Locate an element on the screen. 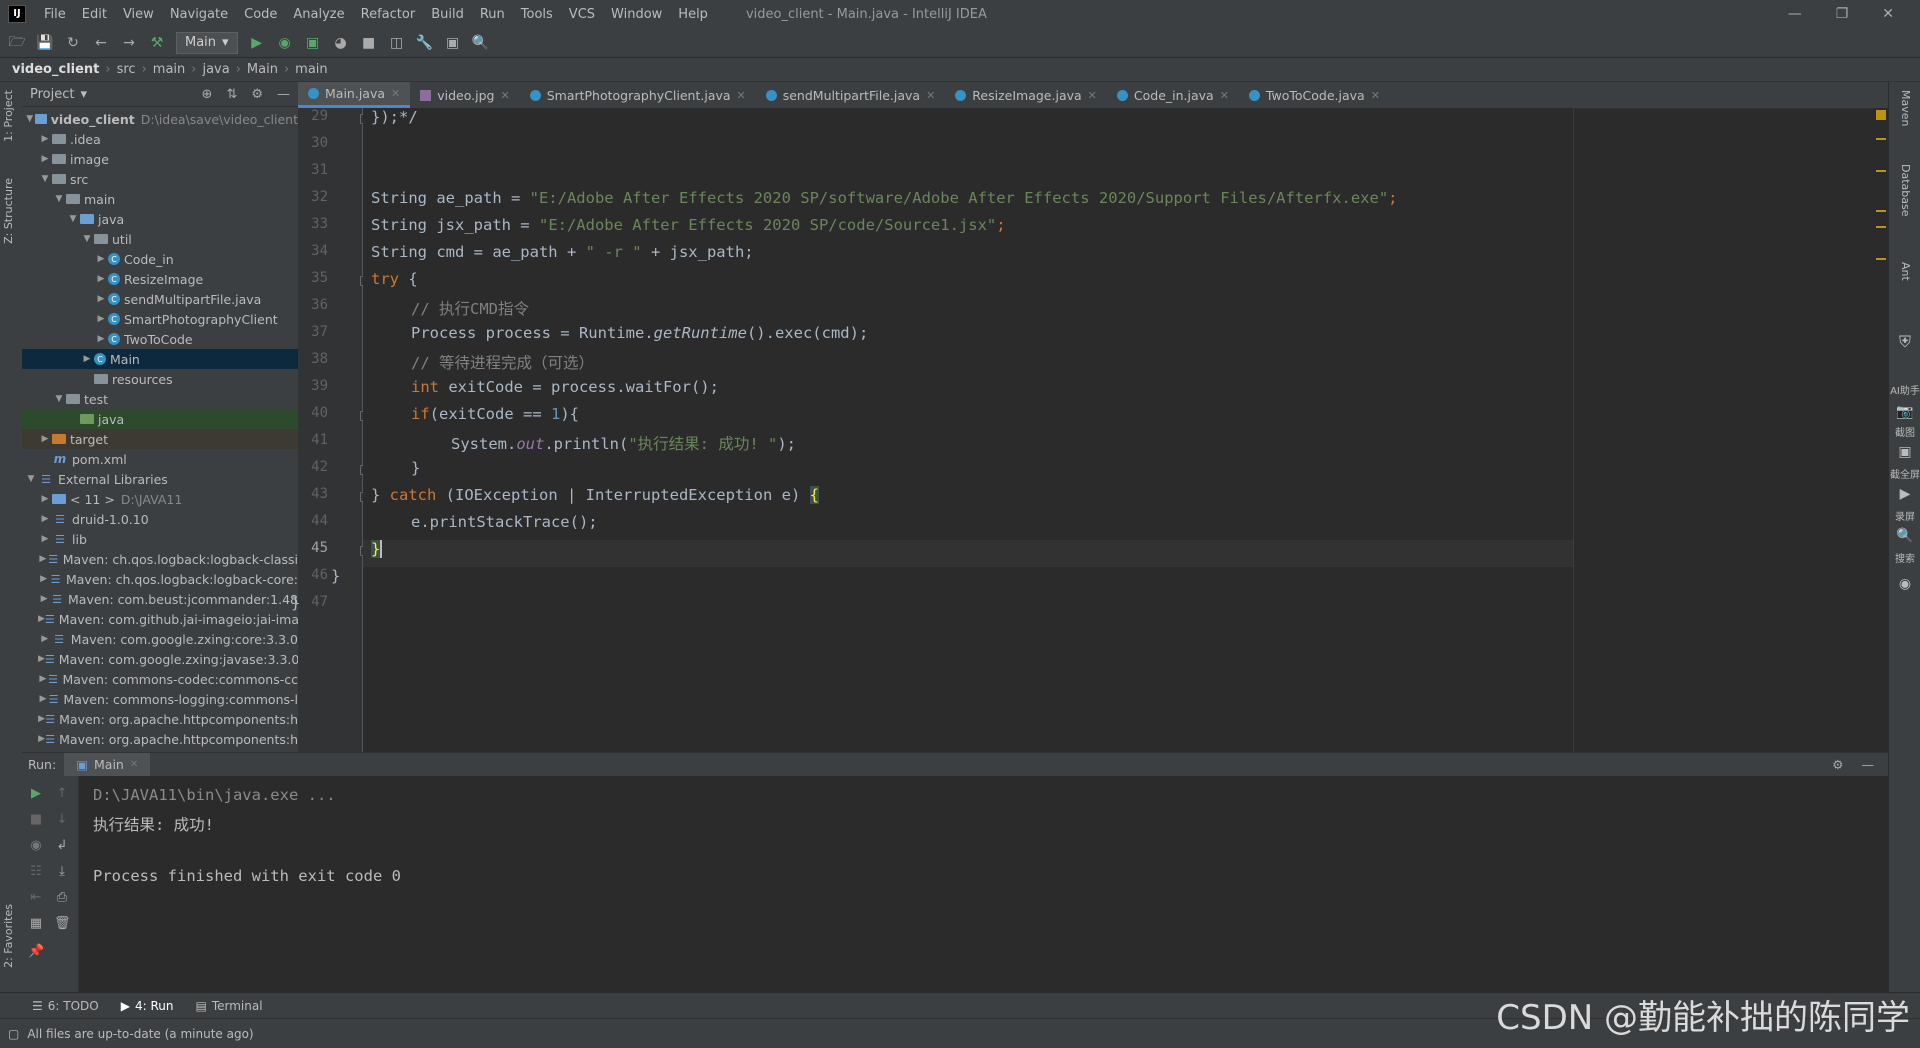 The height and width of the screenshot is (1048, 1920). fullscreen-capture-button: 截全屏 is located at coordinates (1904, 473).